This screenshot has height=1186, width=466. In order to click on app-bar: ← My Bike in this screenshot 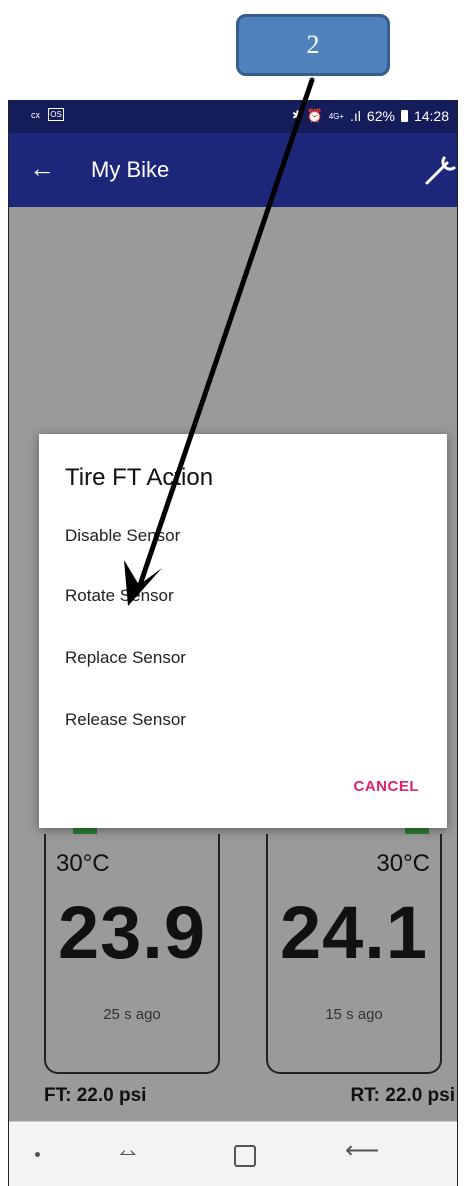, I will do `click(233, 170)`.